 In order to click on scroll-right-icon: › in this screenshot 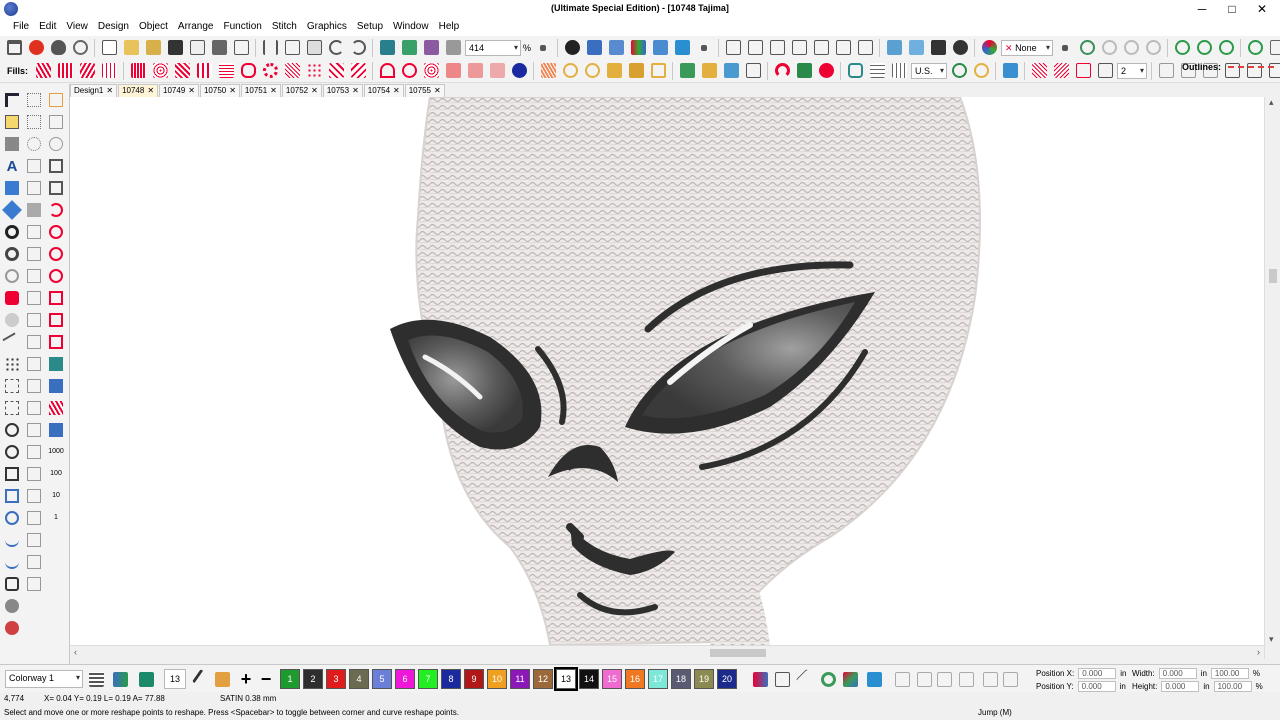, I will do `click(1258, 652)`.